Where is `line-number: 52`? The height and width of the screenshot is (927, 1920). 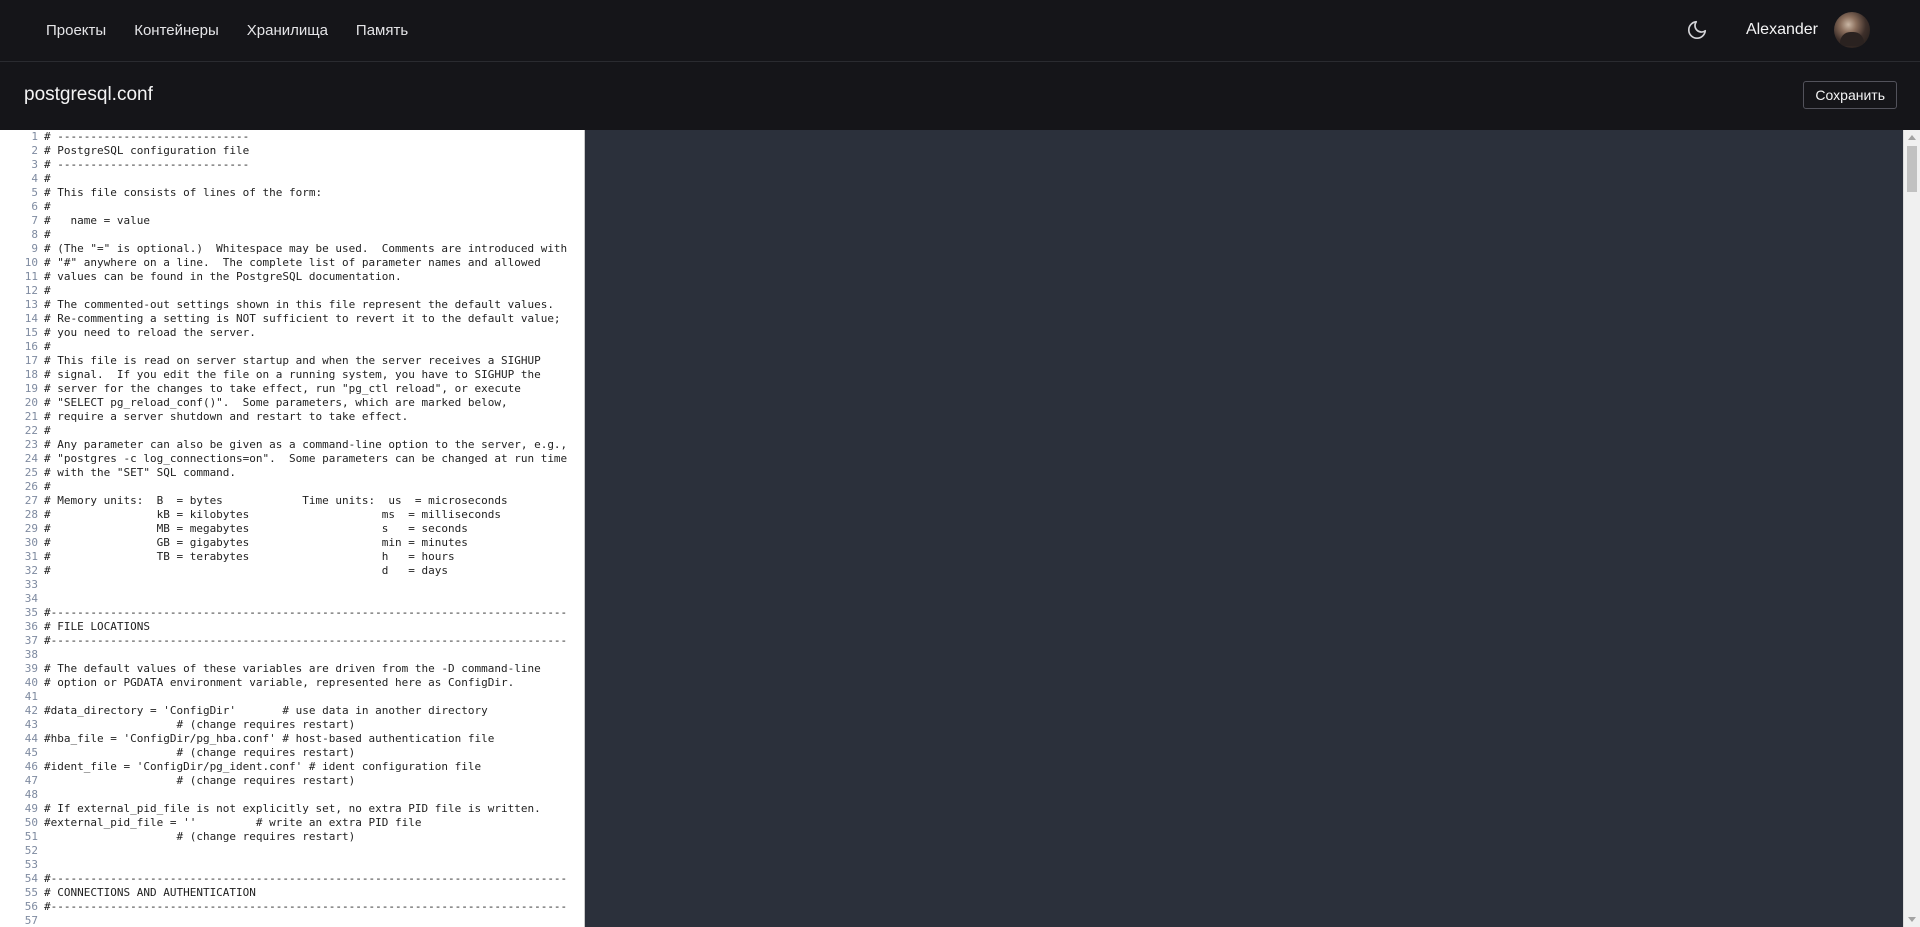
line-number: 52 is located at coordinates (31, 850).